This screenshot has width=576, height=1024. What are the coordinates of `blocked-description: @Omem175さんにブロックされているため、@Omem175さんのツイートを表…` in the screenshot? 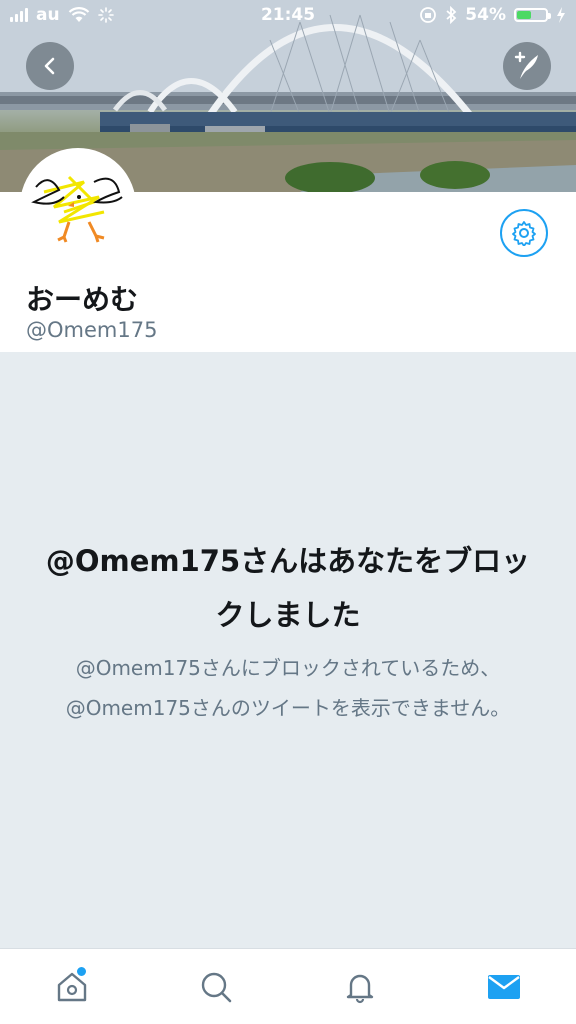 It's located at (288, 688).